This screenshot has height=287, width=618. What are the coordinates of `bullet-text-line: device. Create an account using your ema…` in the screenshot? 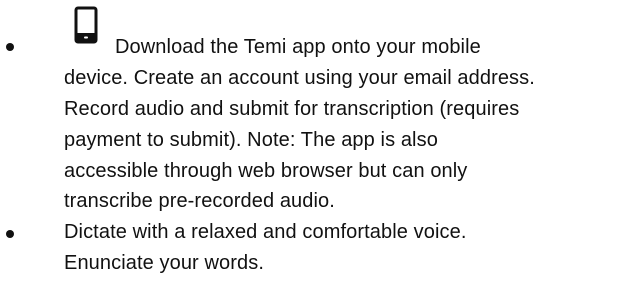 It's located at (299, 78).